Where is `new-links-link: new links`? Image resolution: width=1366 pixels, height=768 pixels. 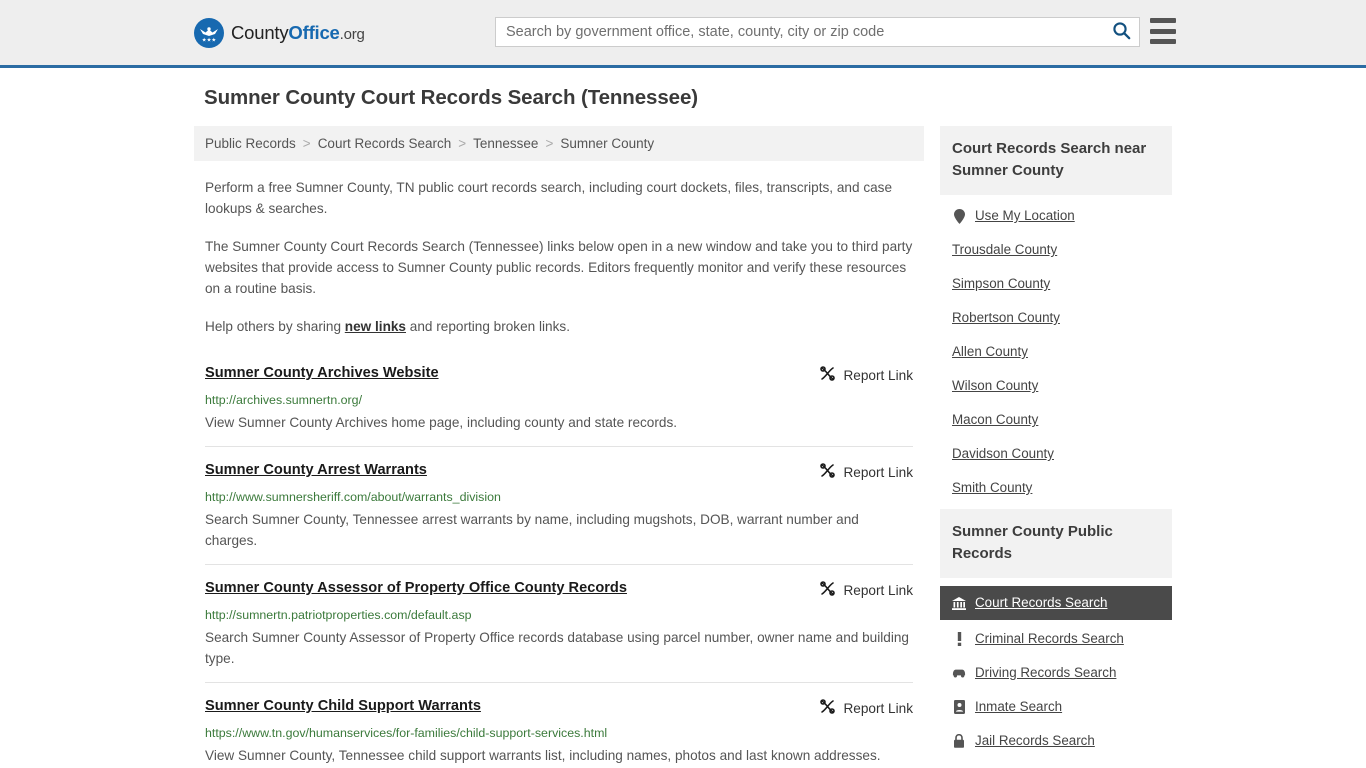
new-links-link: new links is located at coordinates (375, 326).